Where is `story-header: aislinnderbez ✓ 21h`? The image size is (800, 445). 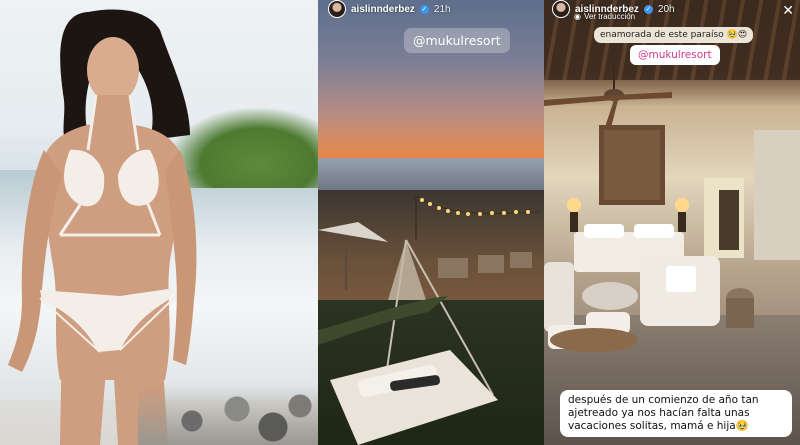
story-header: aislinnderbez ✓ 21h is located at coordinates (389, 9).